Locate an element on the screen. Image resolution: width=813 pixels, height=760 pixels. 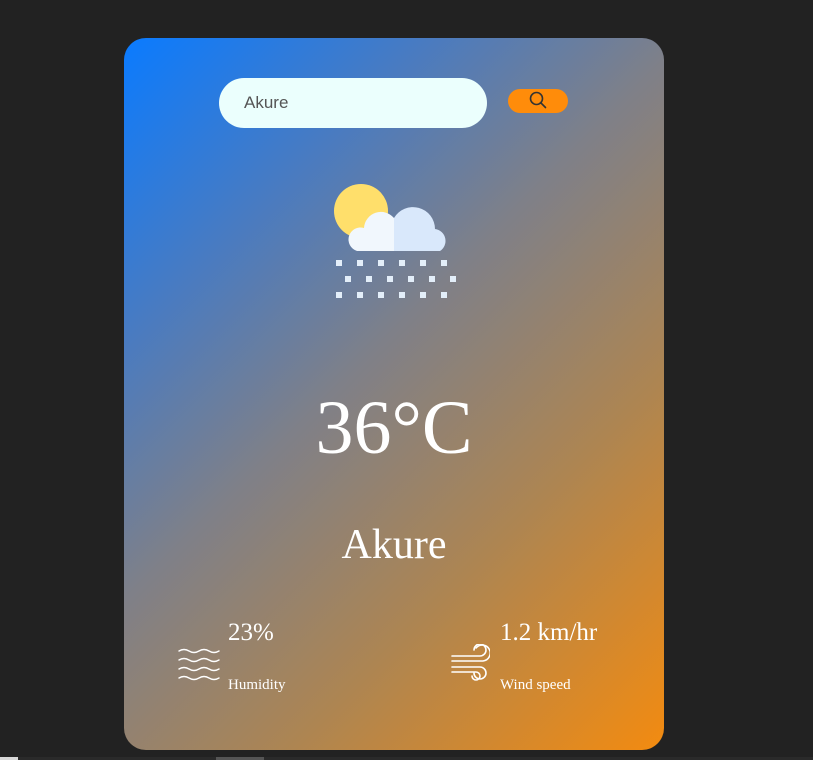
wind-icon is located at coordinates (470, 662).